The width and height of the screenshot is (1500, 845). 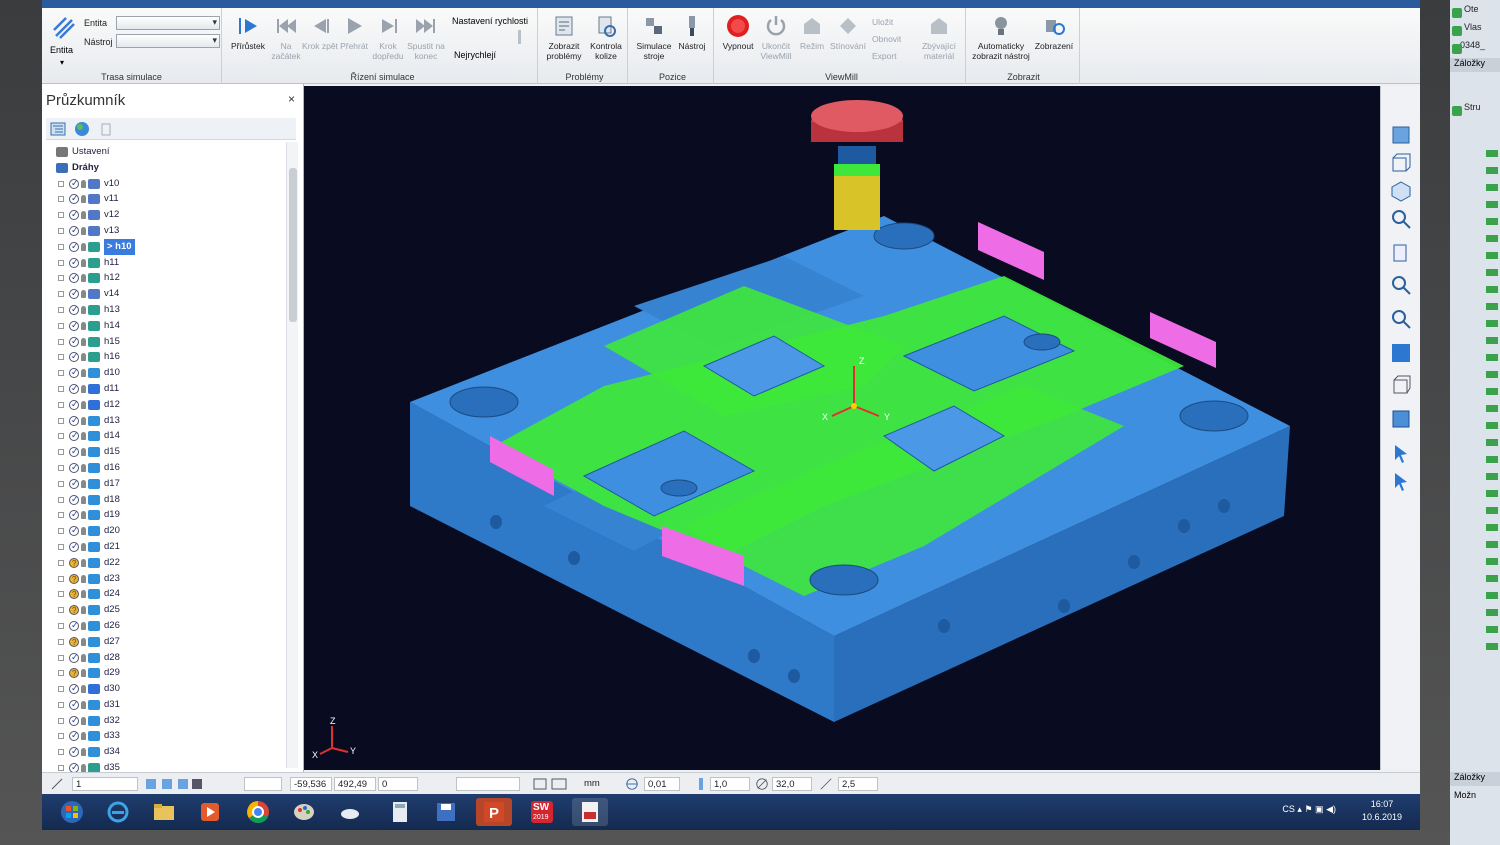 I want to click on tree-item-d16: d16, so click(x=167, y=468).